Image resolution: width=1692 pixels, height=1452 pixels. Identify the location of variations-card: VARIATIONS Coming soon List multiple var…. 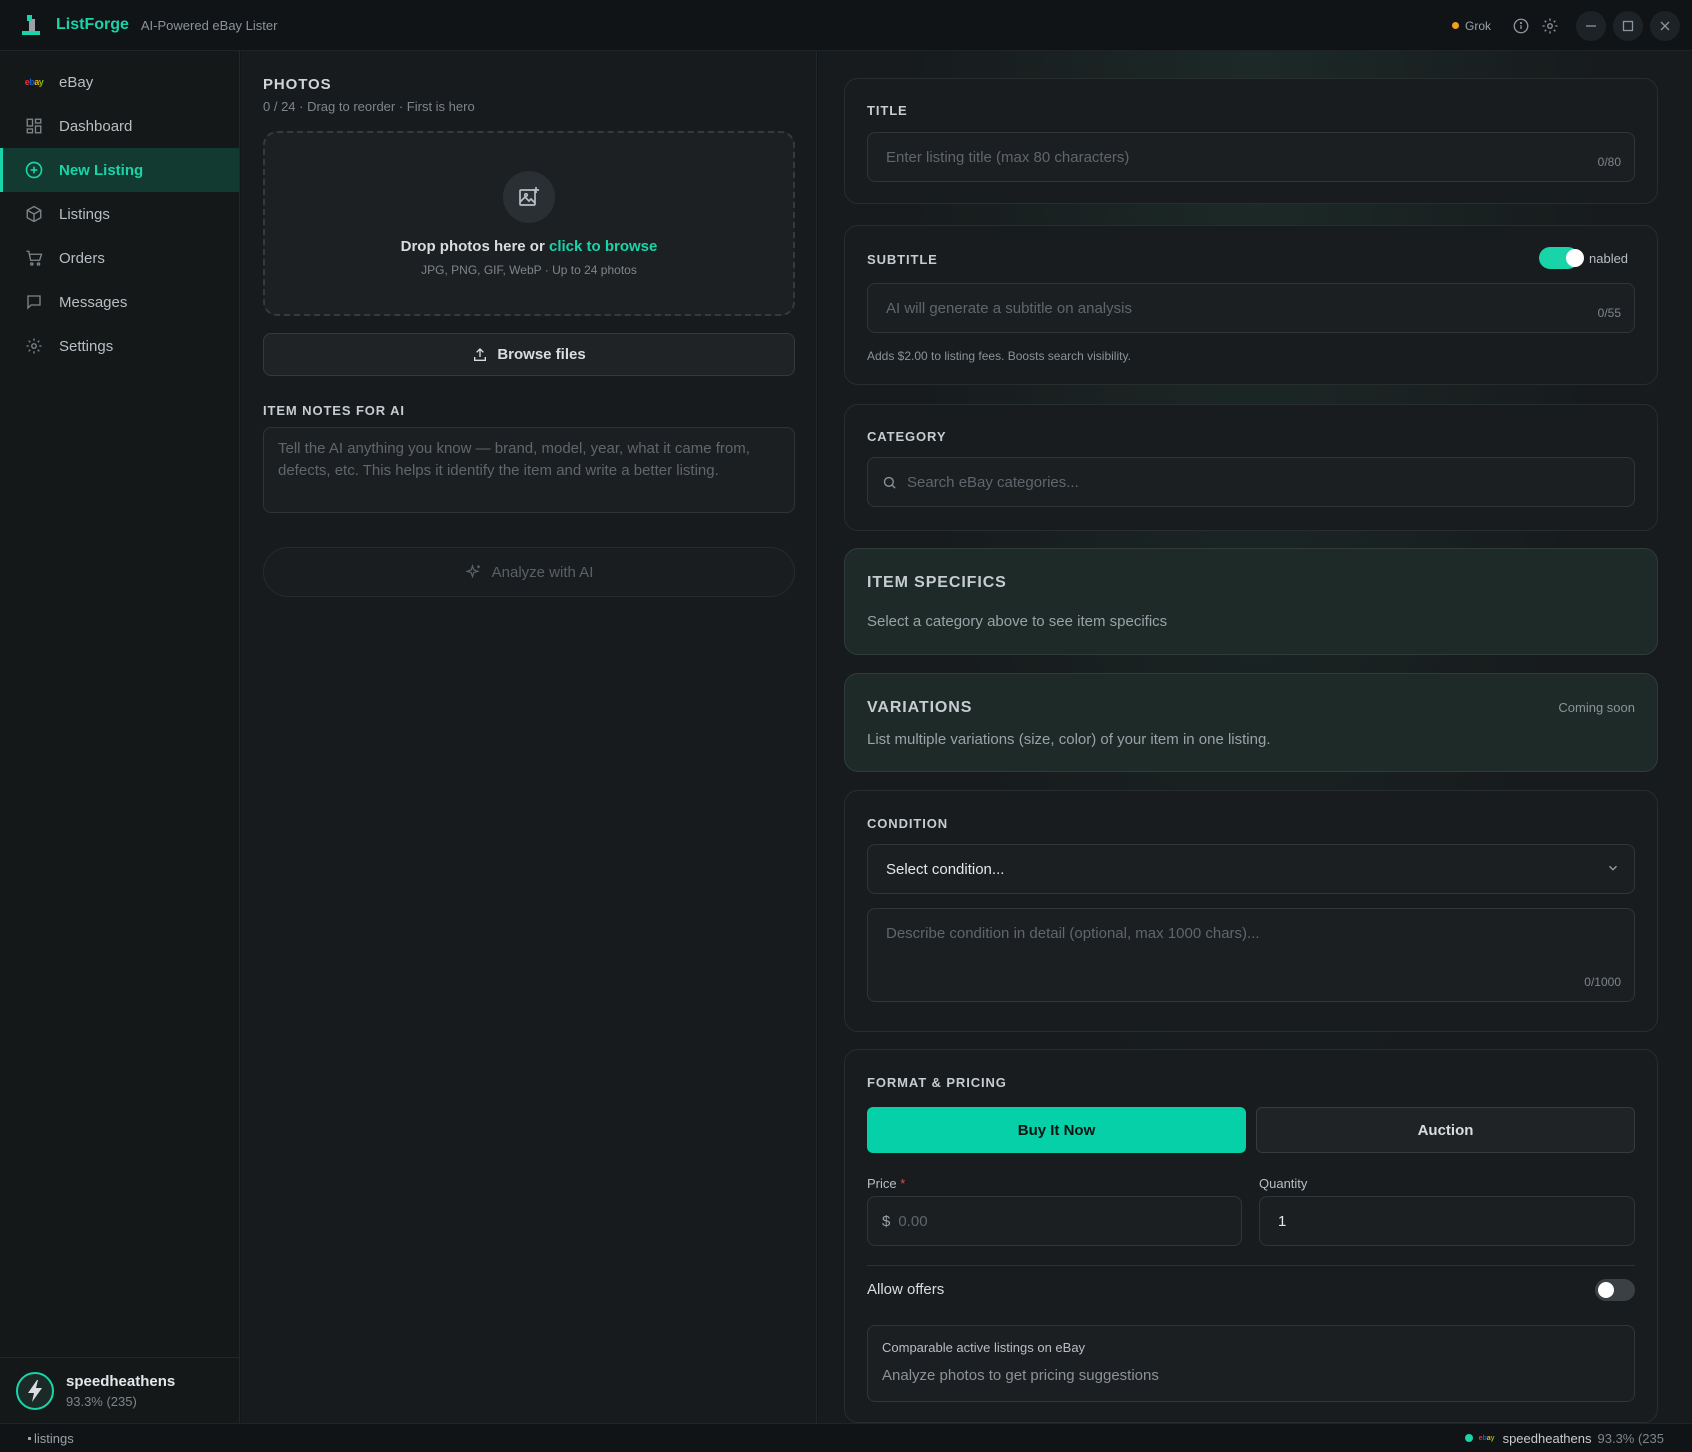
(1251, 722).